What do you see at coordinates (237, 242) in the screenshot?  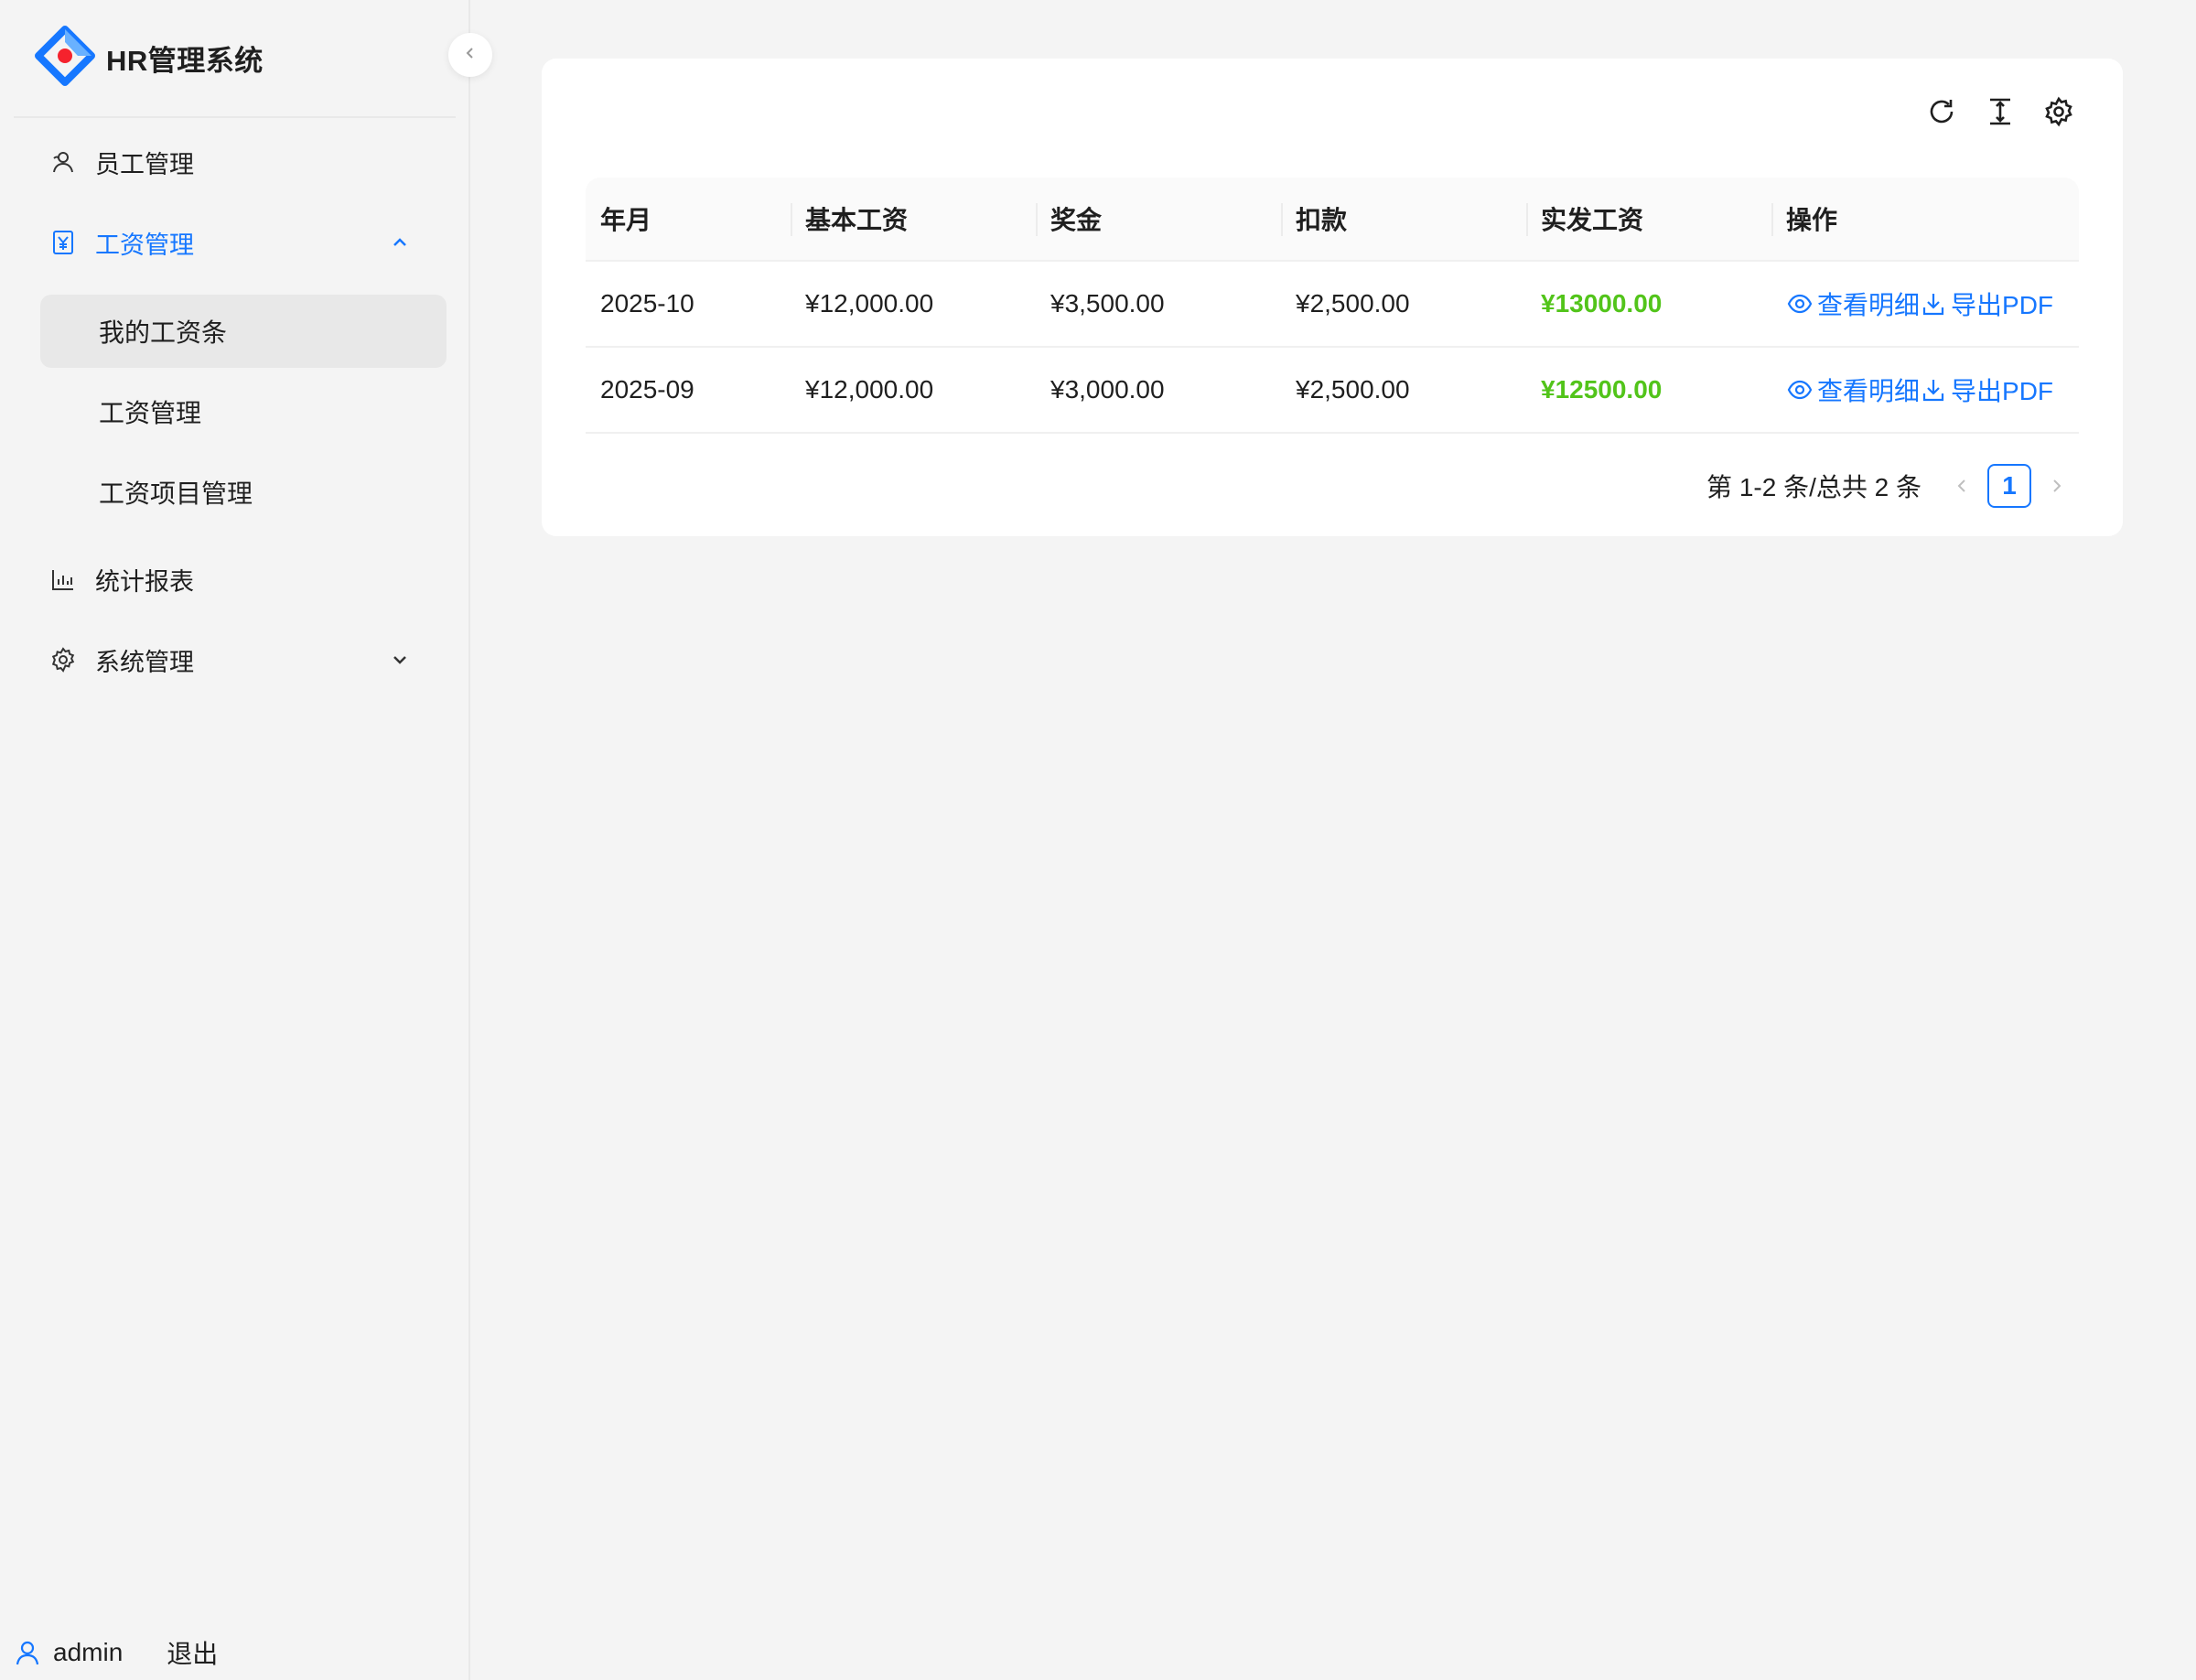 I see `sidebar-item-salary: 工资管理` at bounding box center [237, 242].